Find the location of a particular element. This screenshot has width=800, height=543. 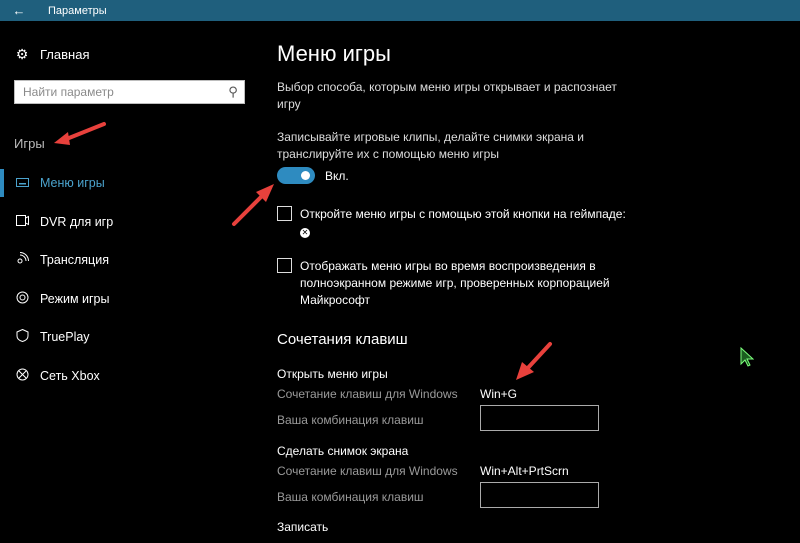

search-box: ⚲ is located at coordinates (129, 92).